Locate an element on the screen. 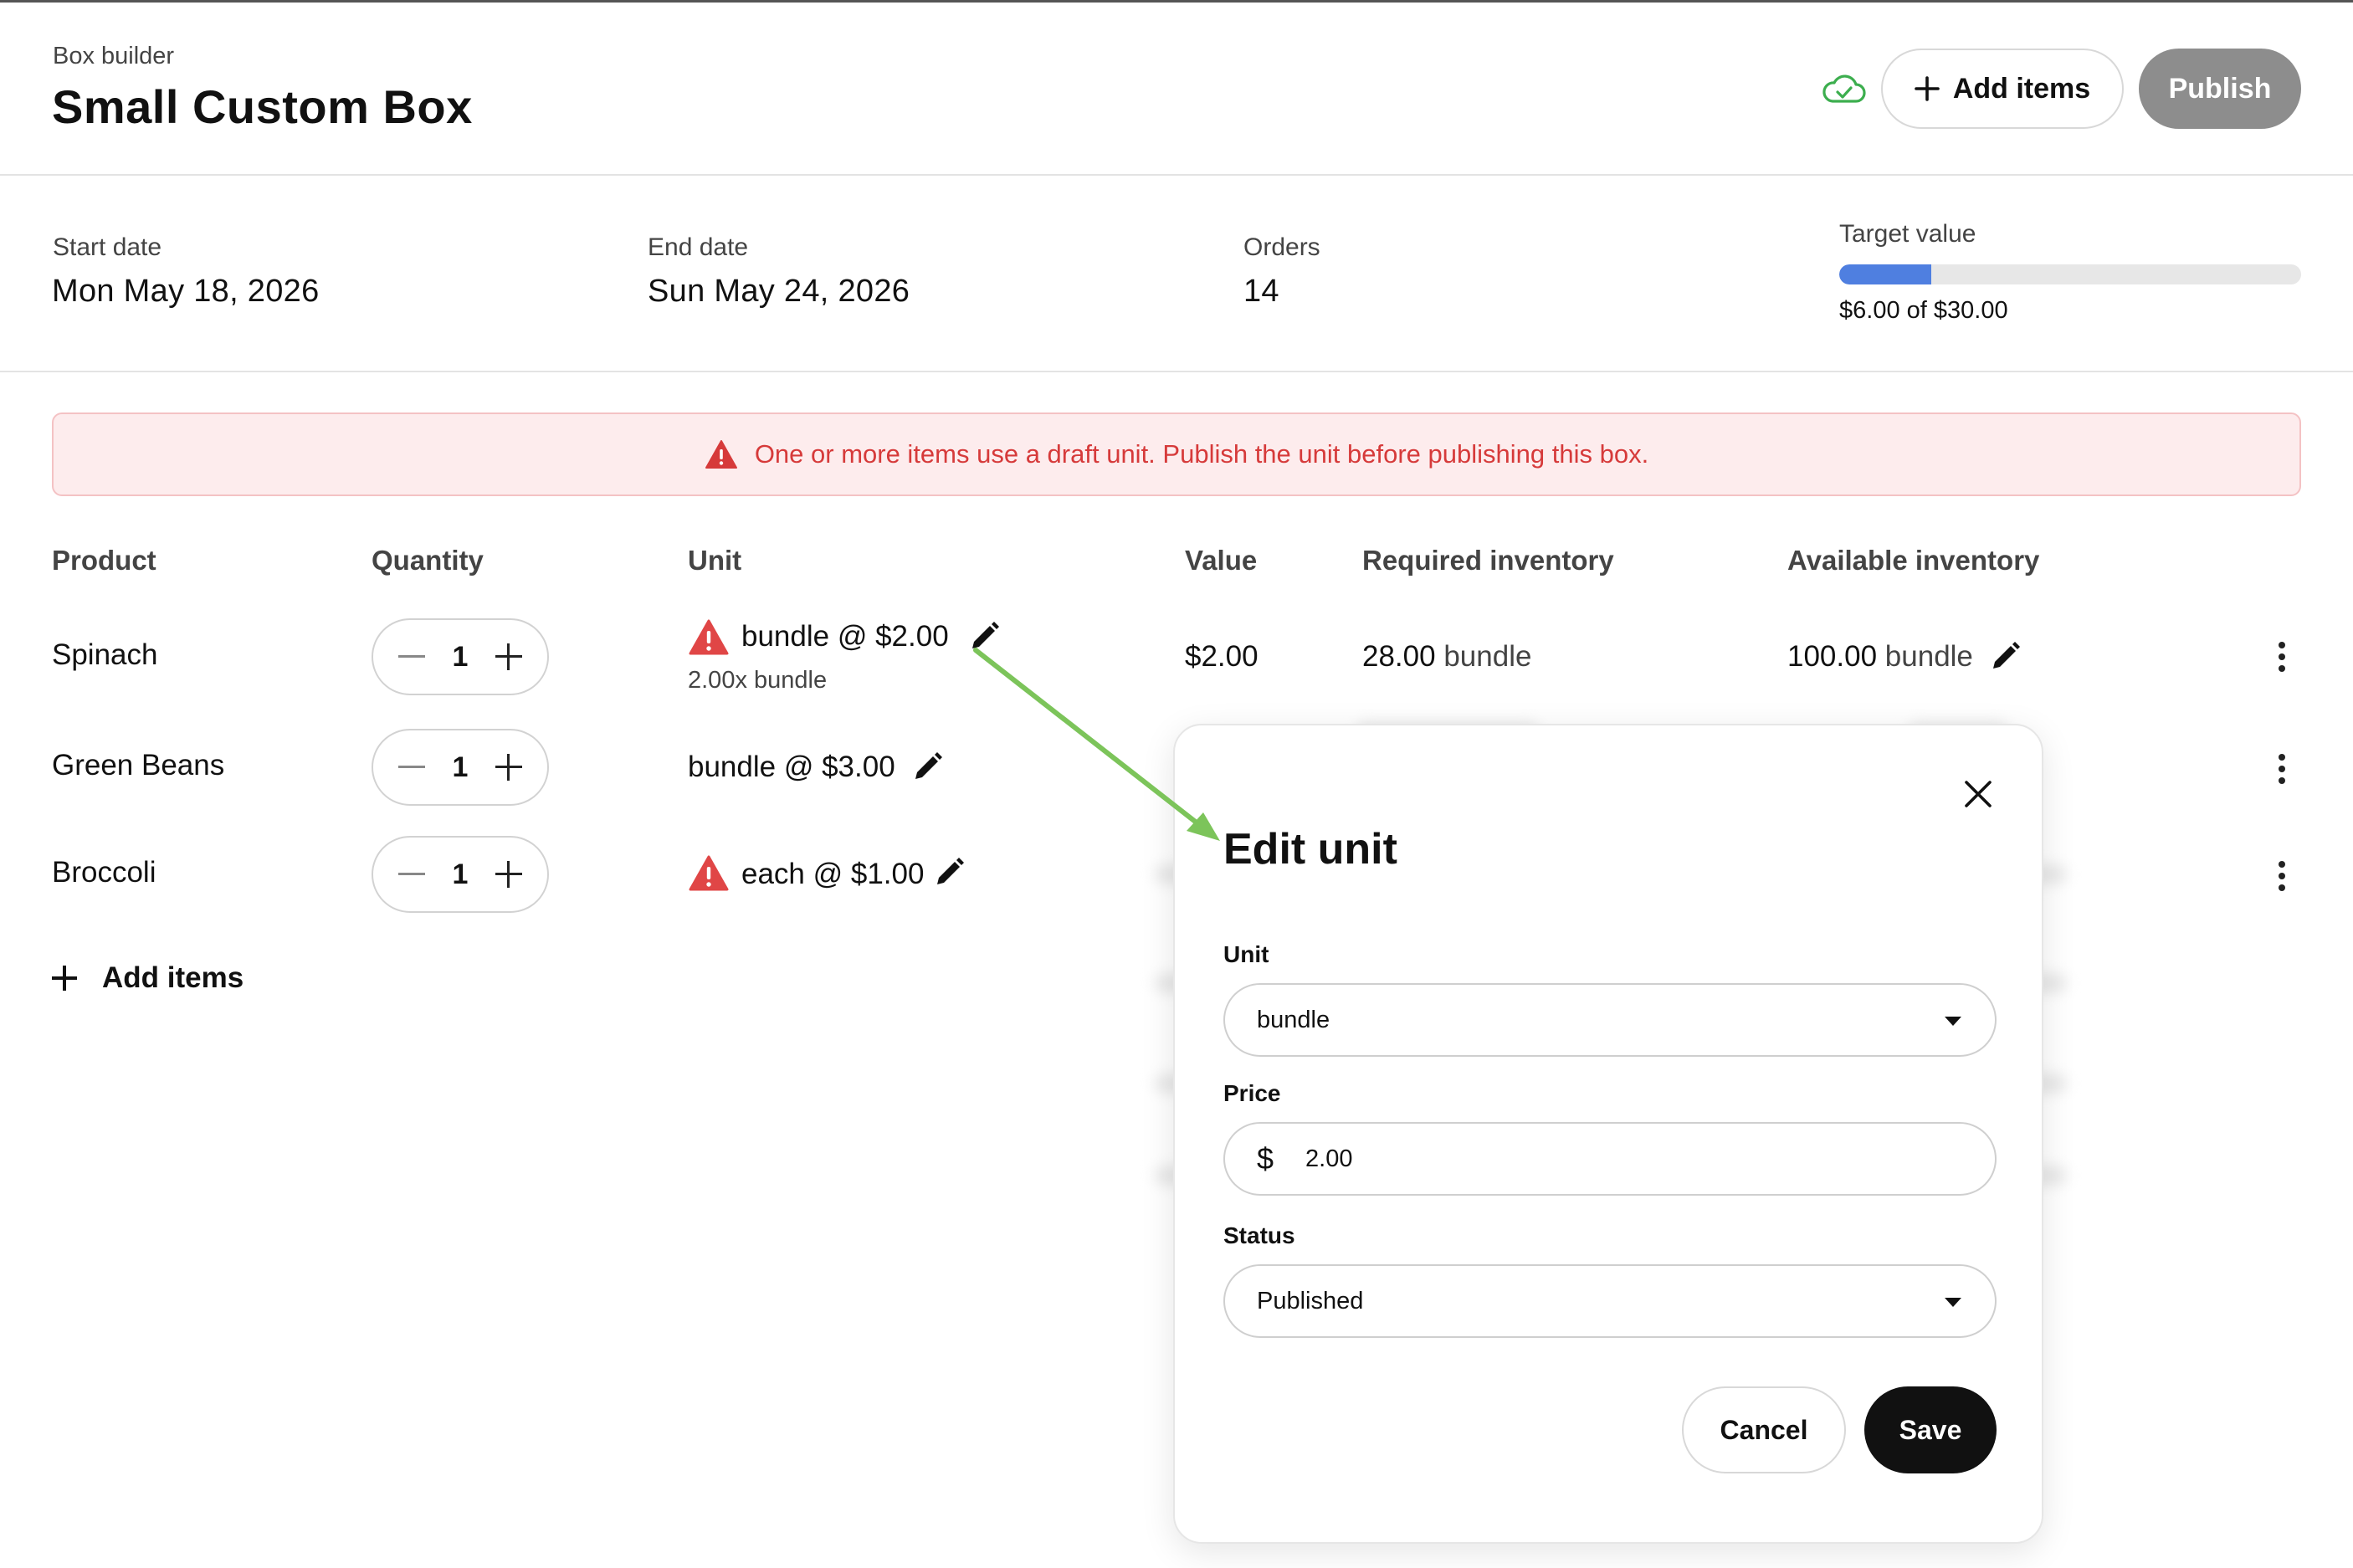 The width and height of the screenshot is (2353, 1568). status-field-label: Status is located at coordinates (1259, 1235).